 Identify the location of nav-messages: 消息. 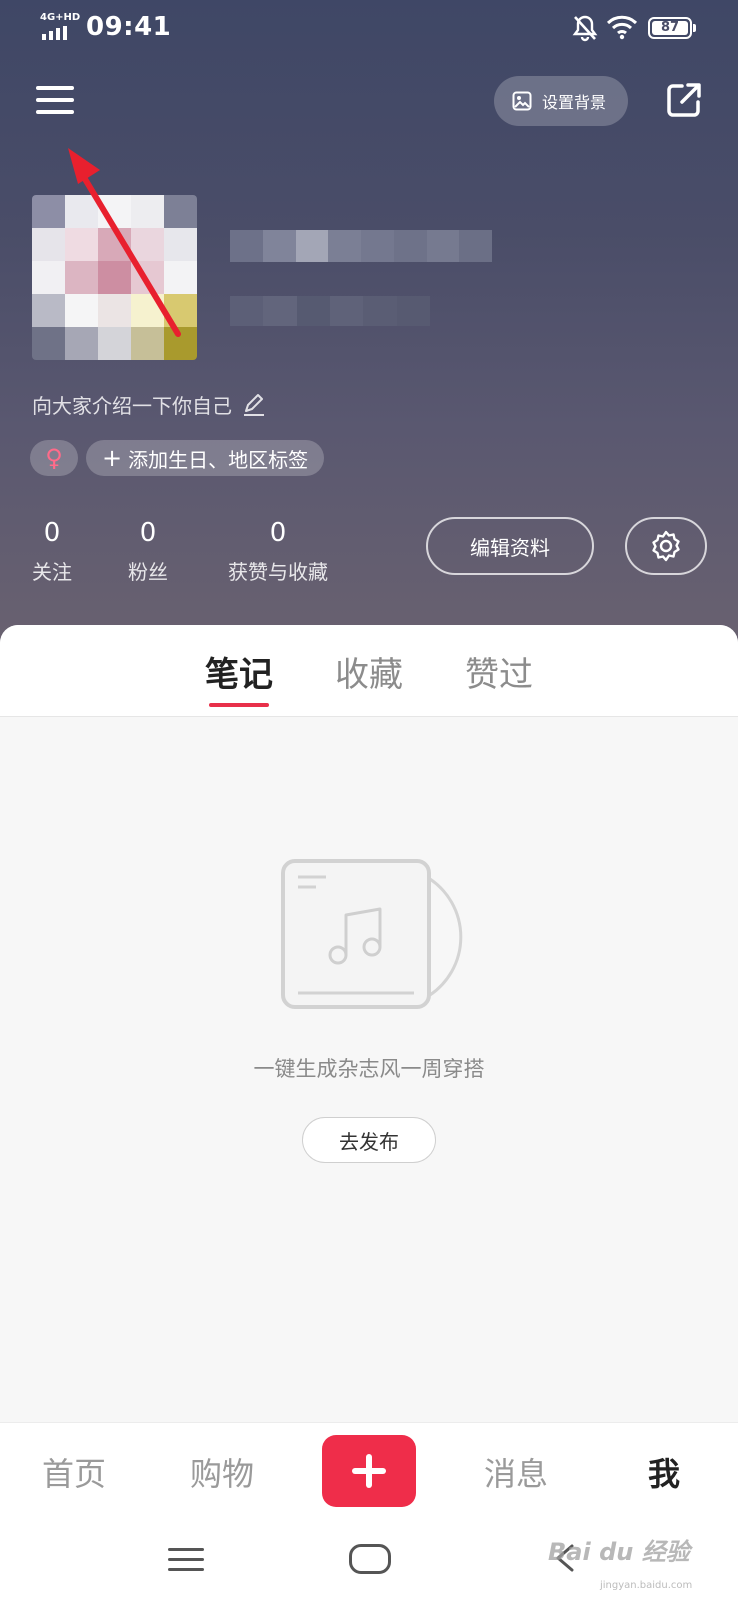
(516, 1472).